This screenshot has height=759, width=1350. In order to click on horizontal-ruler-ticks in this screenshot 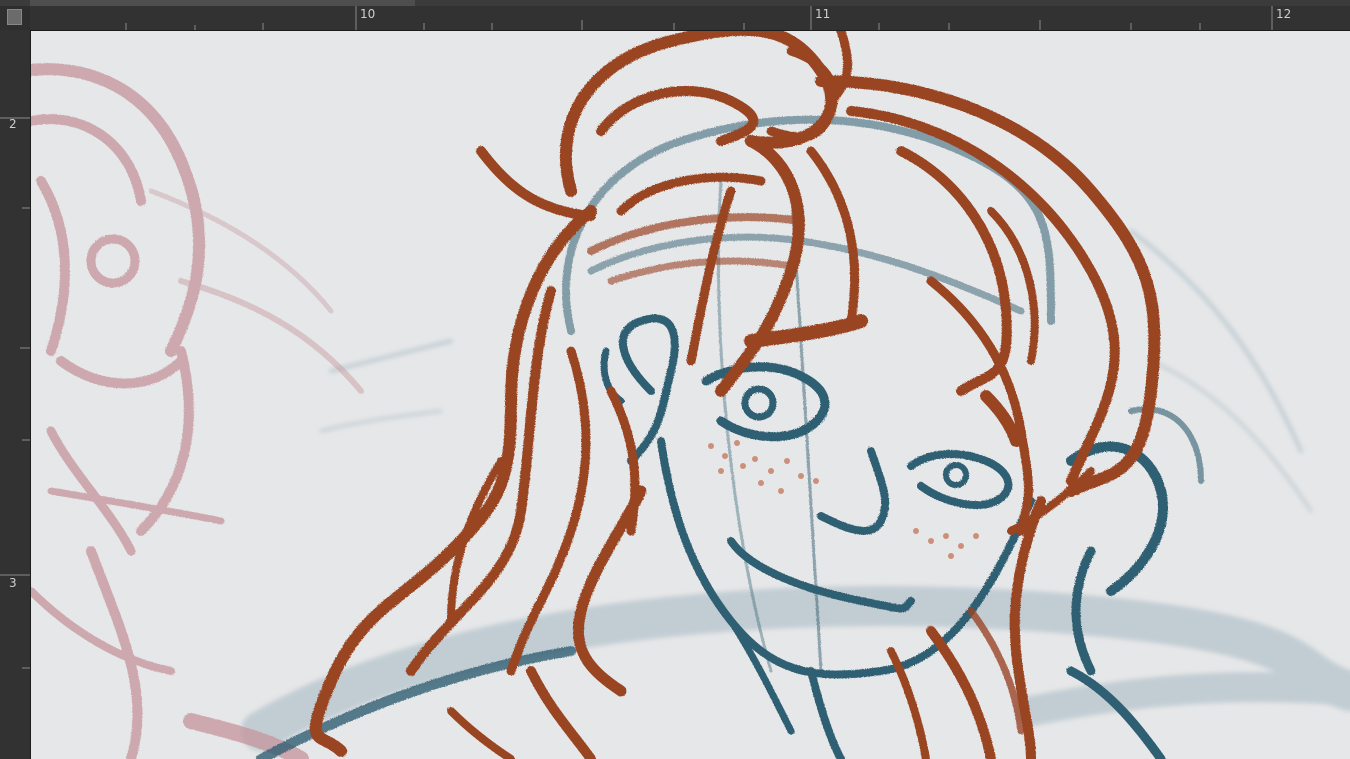, I will do `click(699, 18)`.